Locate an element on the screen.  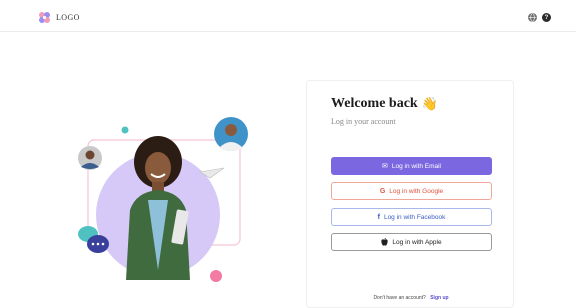
login-email-button: ✉ Log in with Email is located at coordinates (411, 166).